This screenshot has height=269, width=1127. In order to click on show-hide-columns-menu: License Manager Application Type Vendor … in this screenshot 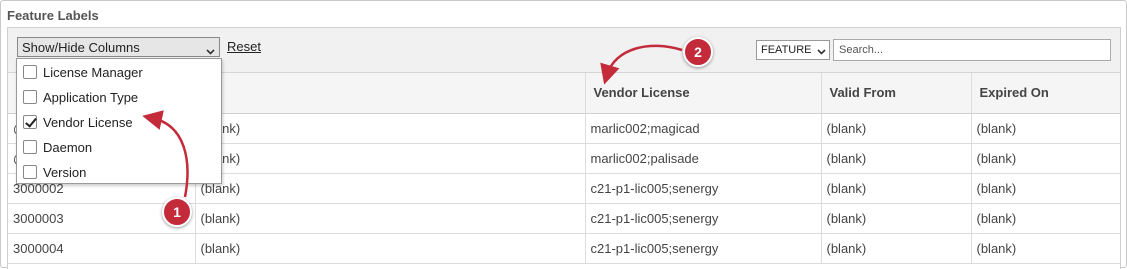, I will do `click(119, 121)`.